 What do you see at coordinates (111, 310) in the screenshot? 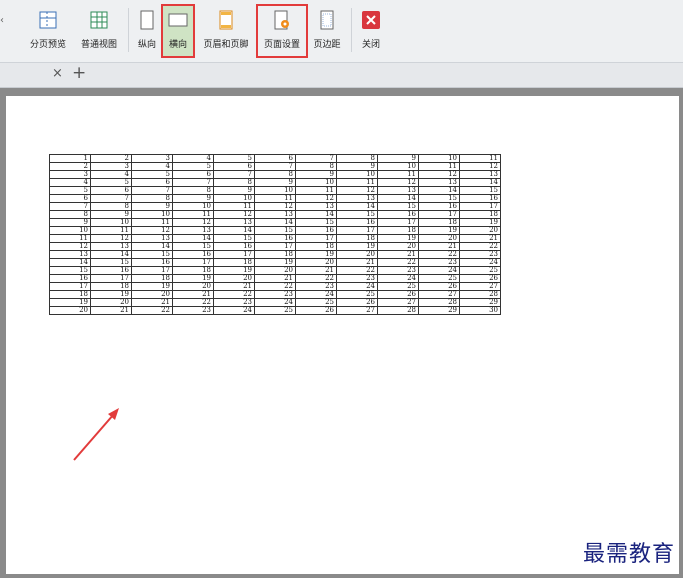
I see `table-cell: 21` at bounding box center [111, 310].